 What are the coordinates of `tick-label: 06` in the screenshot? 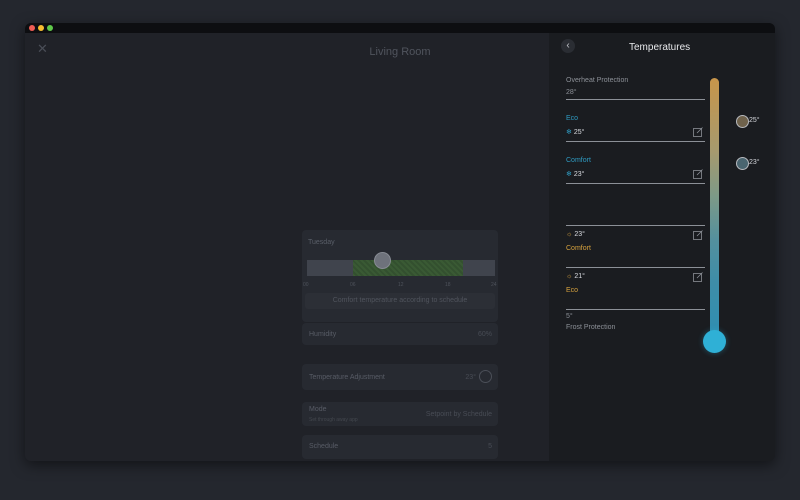 It's located at (353, 285).